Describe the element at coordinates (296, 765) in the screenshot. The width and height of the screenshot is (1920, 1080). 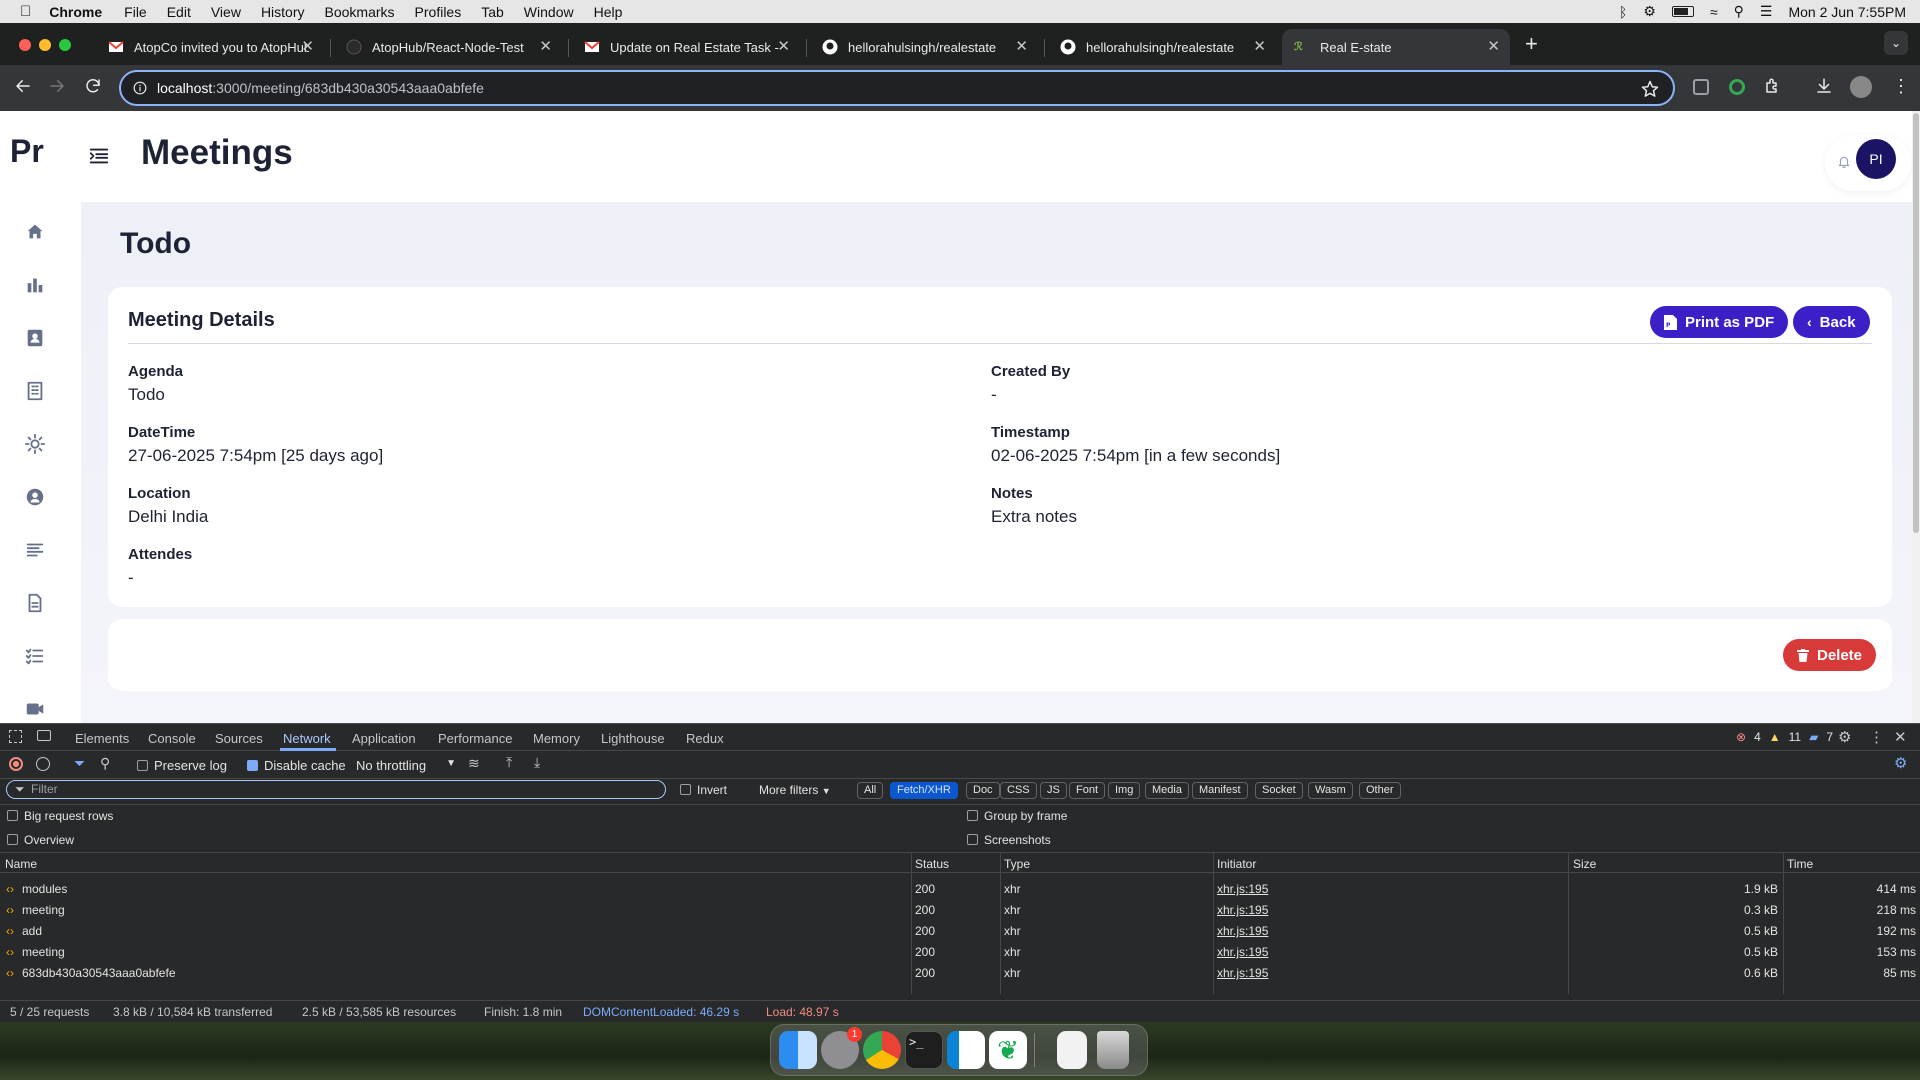
I see `disable-cache-checkbox: Disable cache` at that location.